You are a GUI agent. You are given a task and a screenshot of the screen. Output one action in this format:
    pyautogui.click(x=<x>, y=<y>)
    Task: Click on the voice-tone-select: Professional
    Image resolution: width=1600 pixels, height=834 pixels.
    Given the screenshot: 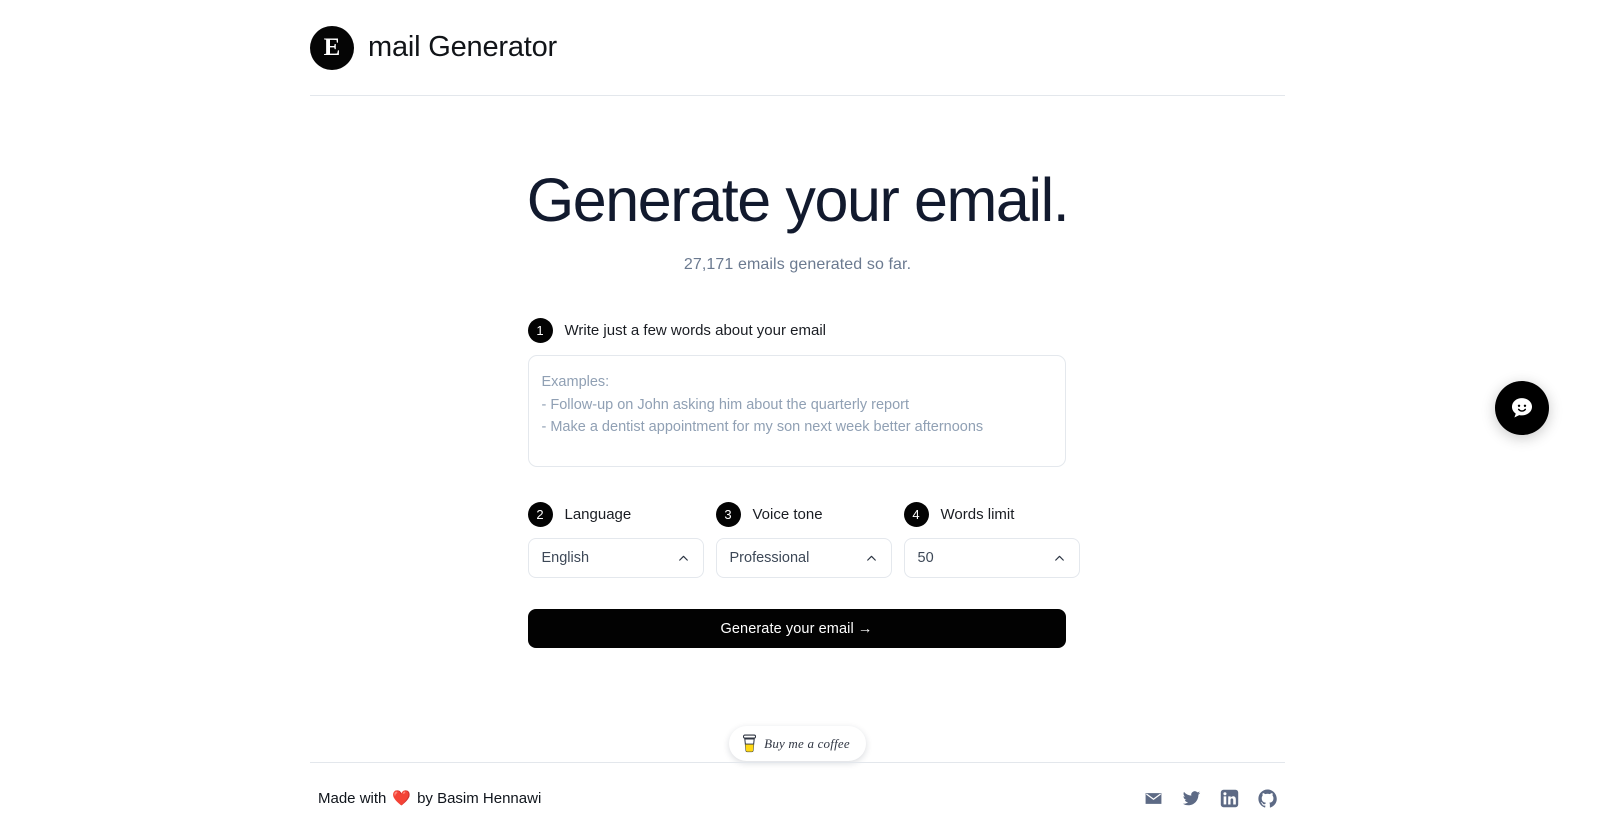 What is the action you would take?
    pyautogui.click(x=803, y=558)
    